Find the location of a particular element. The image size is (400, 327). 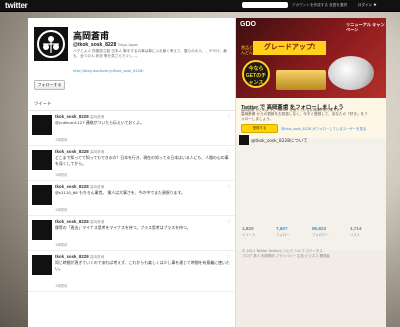

family-crest-icon is located at coordinates (51, 44).